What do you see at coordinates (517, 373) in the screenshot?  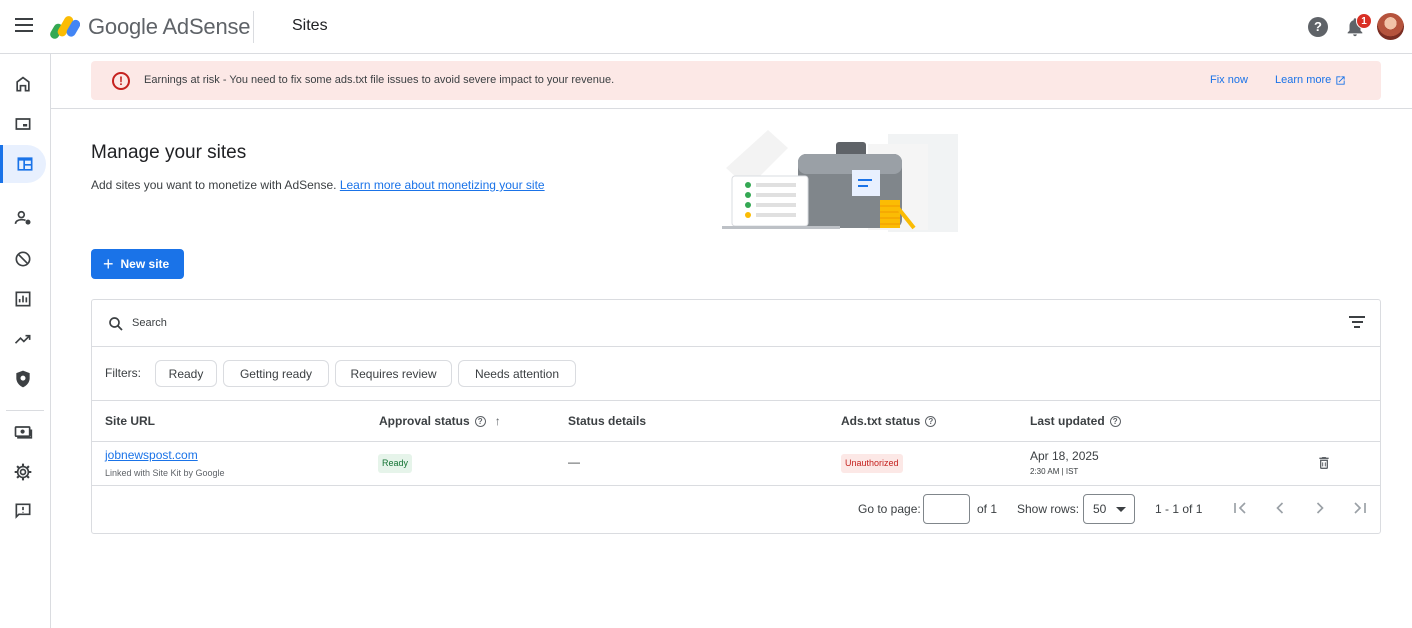 I see `filter-chip-needs-attention: Needs attention` at bounding box center [517, 373].